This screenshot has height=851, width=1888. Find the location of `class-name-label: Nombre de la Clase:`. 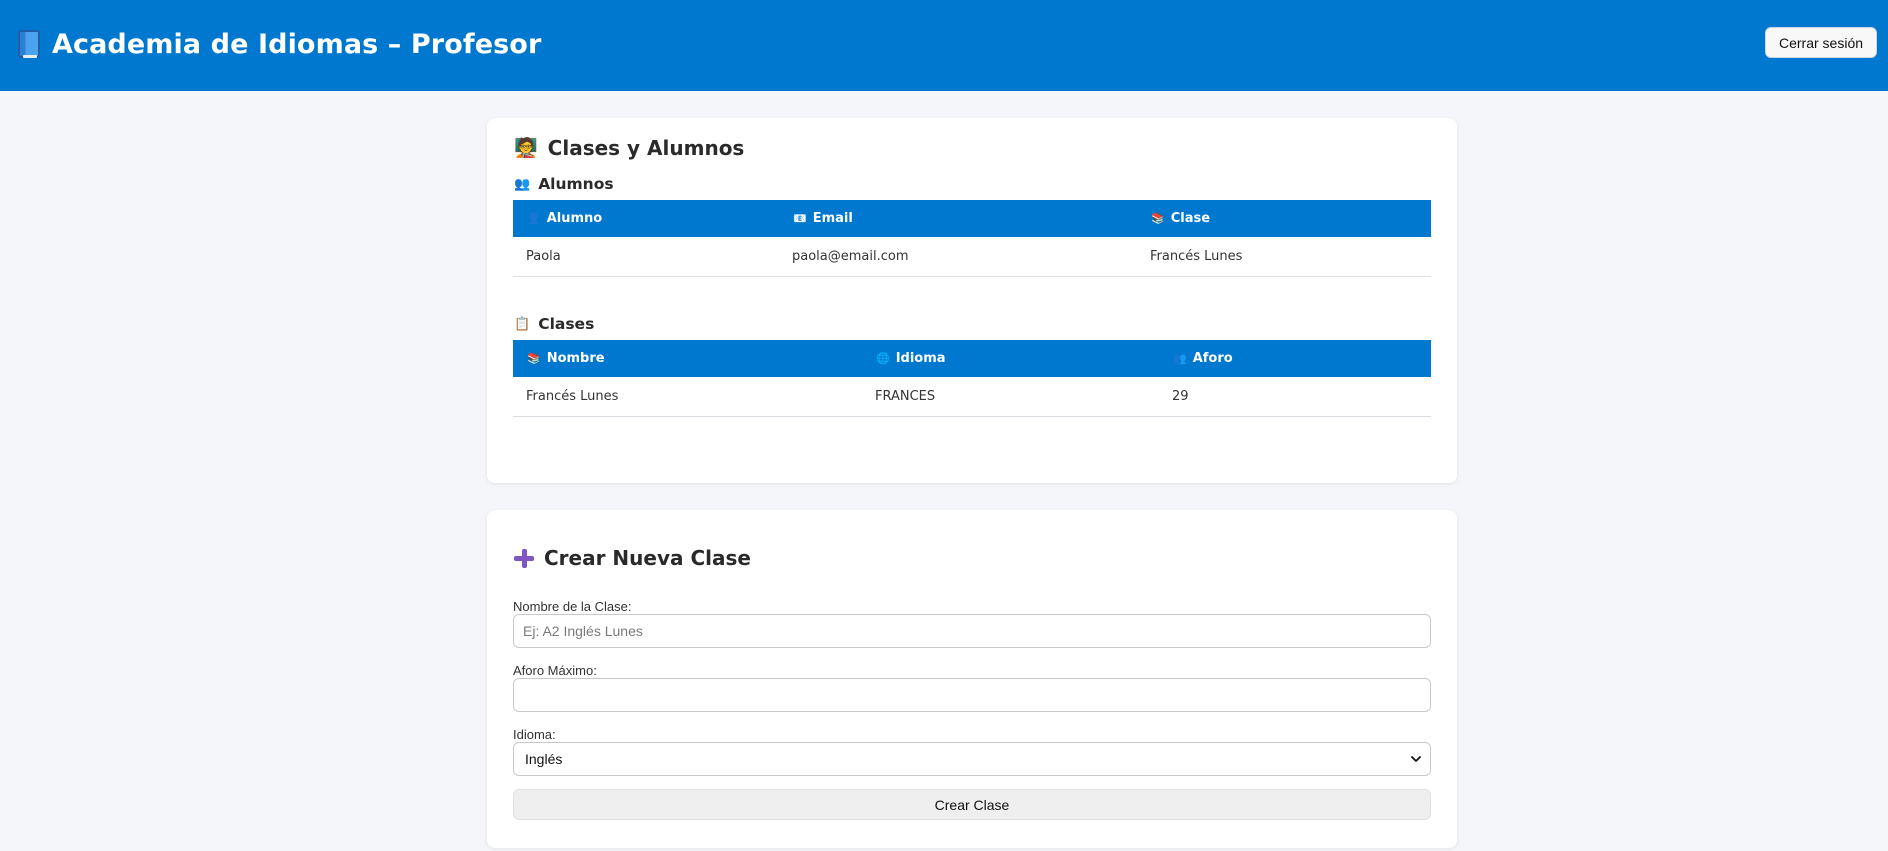

class-name-label: Nombre de la Clase: is located at coordinates (572, 606).